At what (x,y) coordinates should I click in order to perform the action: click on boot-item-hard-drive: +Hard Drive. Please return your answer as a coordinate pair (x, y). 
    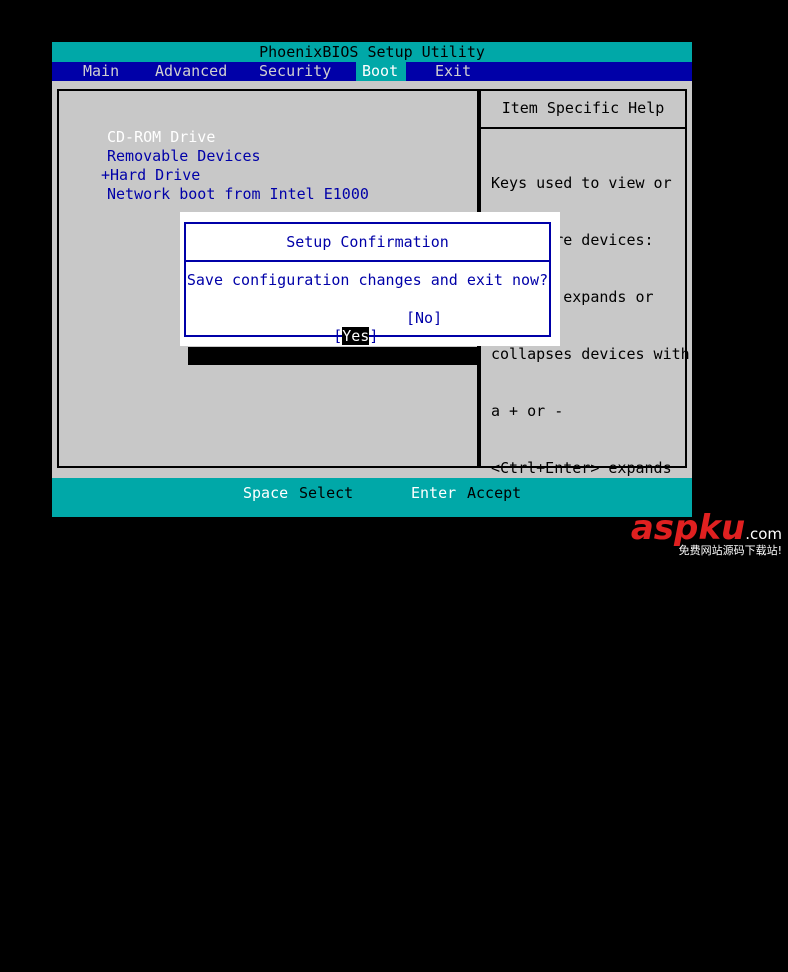
    Looking at the image, I should click on (235, 175).